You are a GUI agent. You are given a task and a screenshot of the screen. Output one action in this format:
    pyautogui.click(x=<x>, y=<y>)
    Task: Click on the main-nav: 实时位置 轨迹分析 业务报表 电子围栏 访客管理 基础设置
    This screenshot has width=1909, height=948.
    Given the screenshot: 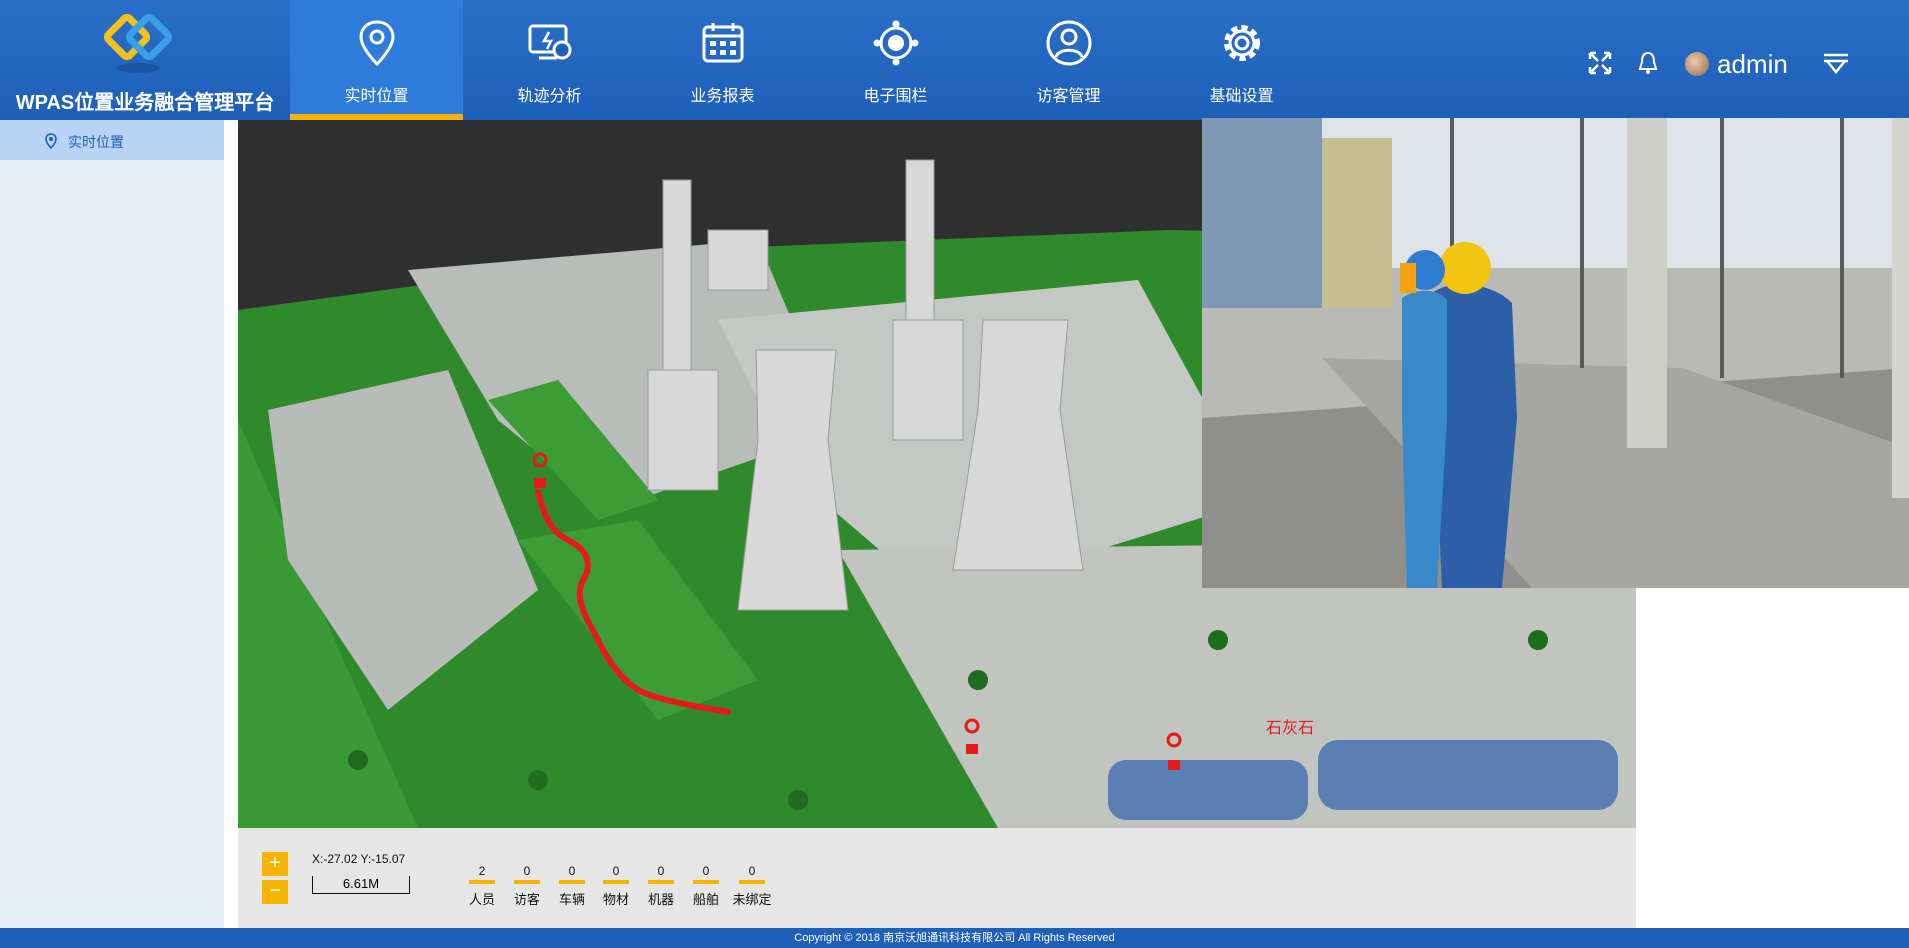 What is the action you would take?
    pyautogui.click(x=809, y=60)
    